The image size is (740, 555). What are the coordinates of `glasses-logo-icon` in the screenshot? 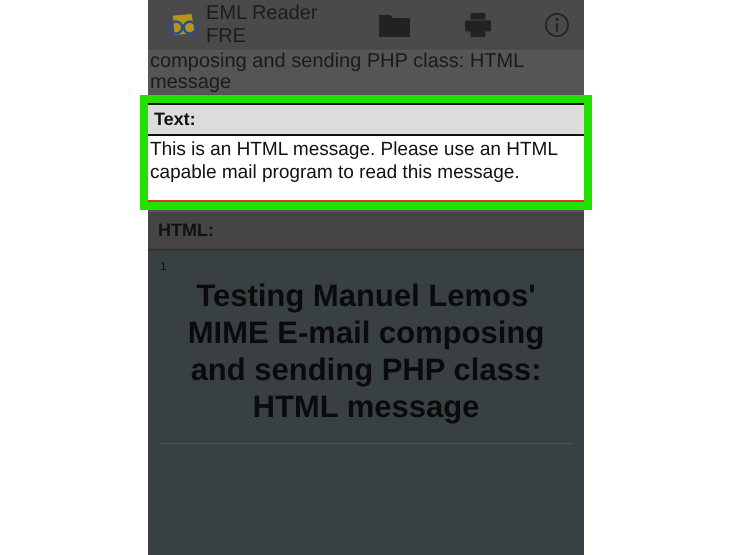 It's located at (183, 25).